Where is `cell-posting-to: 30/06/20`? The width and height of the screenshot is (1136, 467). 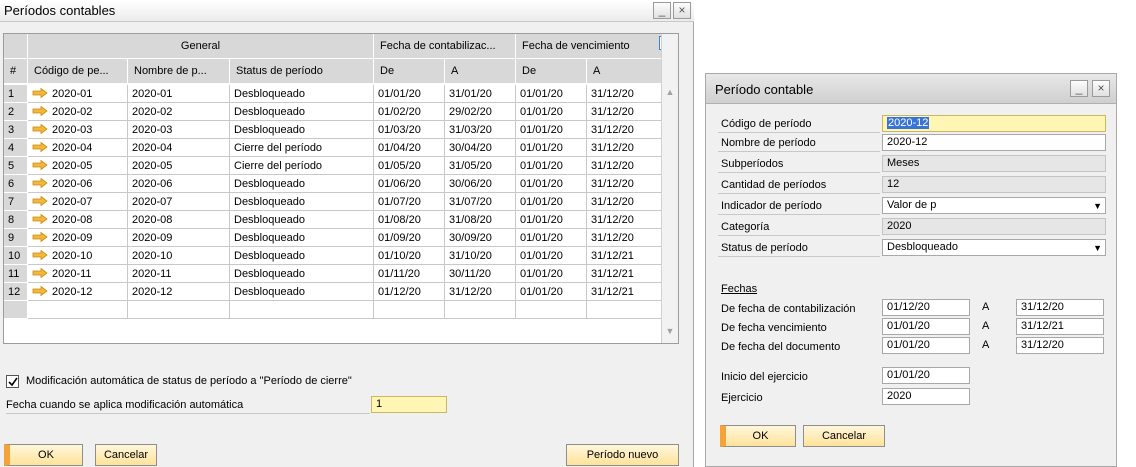
cell-posting-to: 30/06/20 is located at coordinates (480, 184).